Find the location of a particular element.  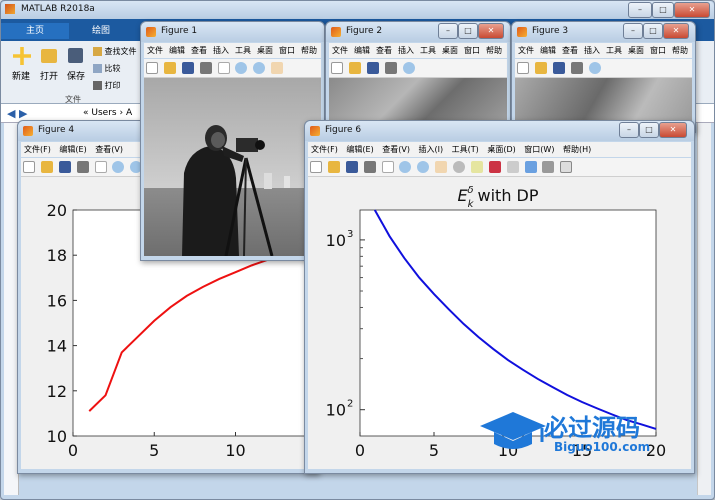

path-breadcrumb: « Users › A is located at coordinates (107, 113).